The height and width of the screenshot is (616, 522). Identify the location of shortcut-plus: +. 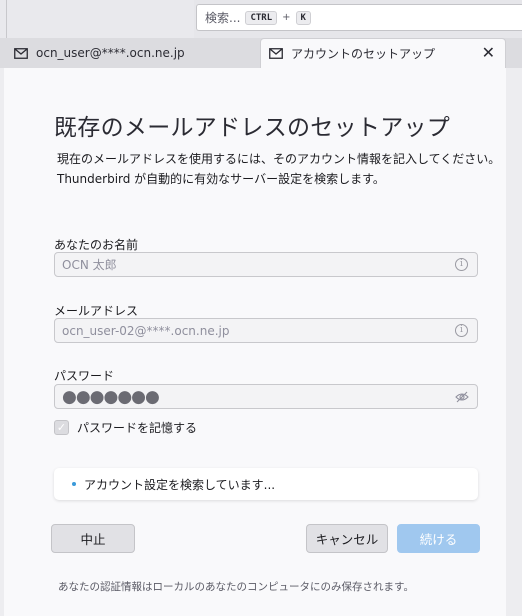
(286, 17).